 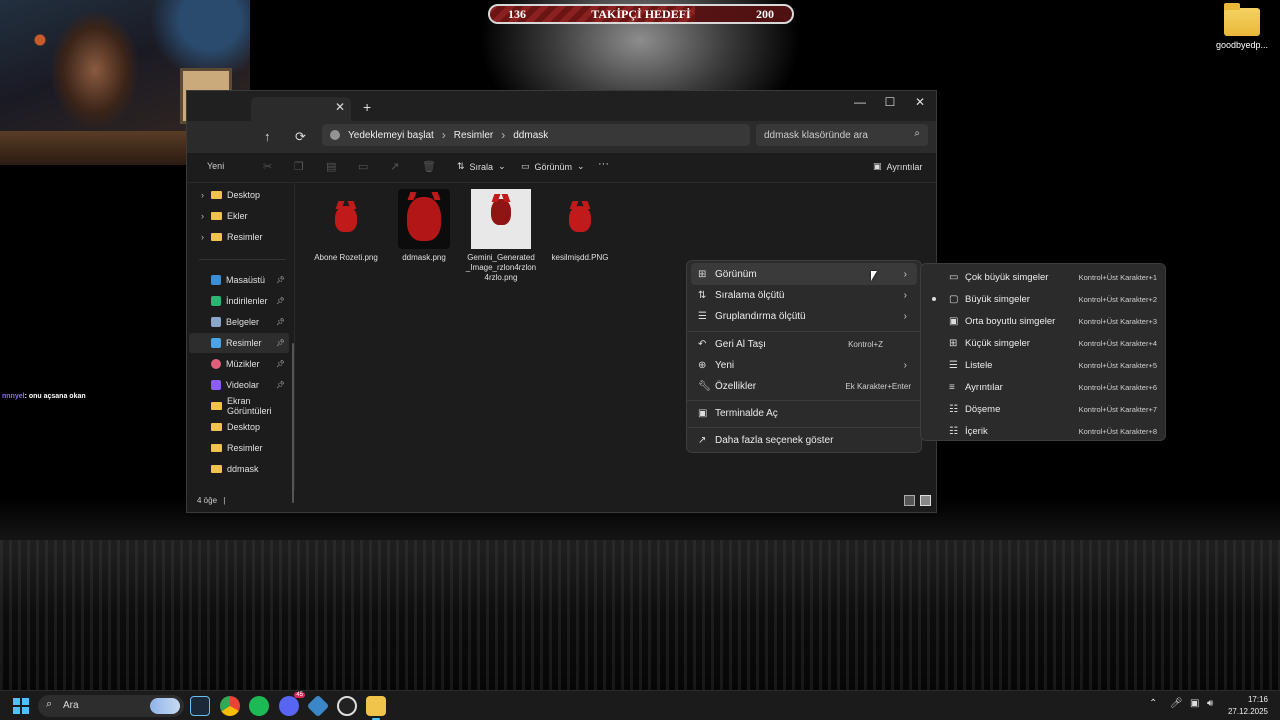 What do you see at coordinates (301, 109) in the screenshot?
I see `explorer-tab: ✕` at bounding box center [301, 109].